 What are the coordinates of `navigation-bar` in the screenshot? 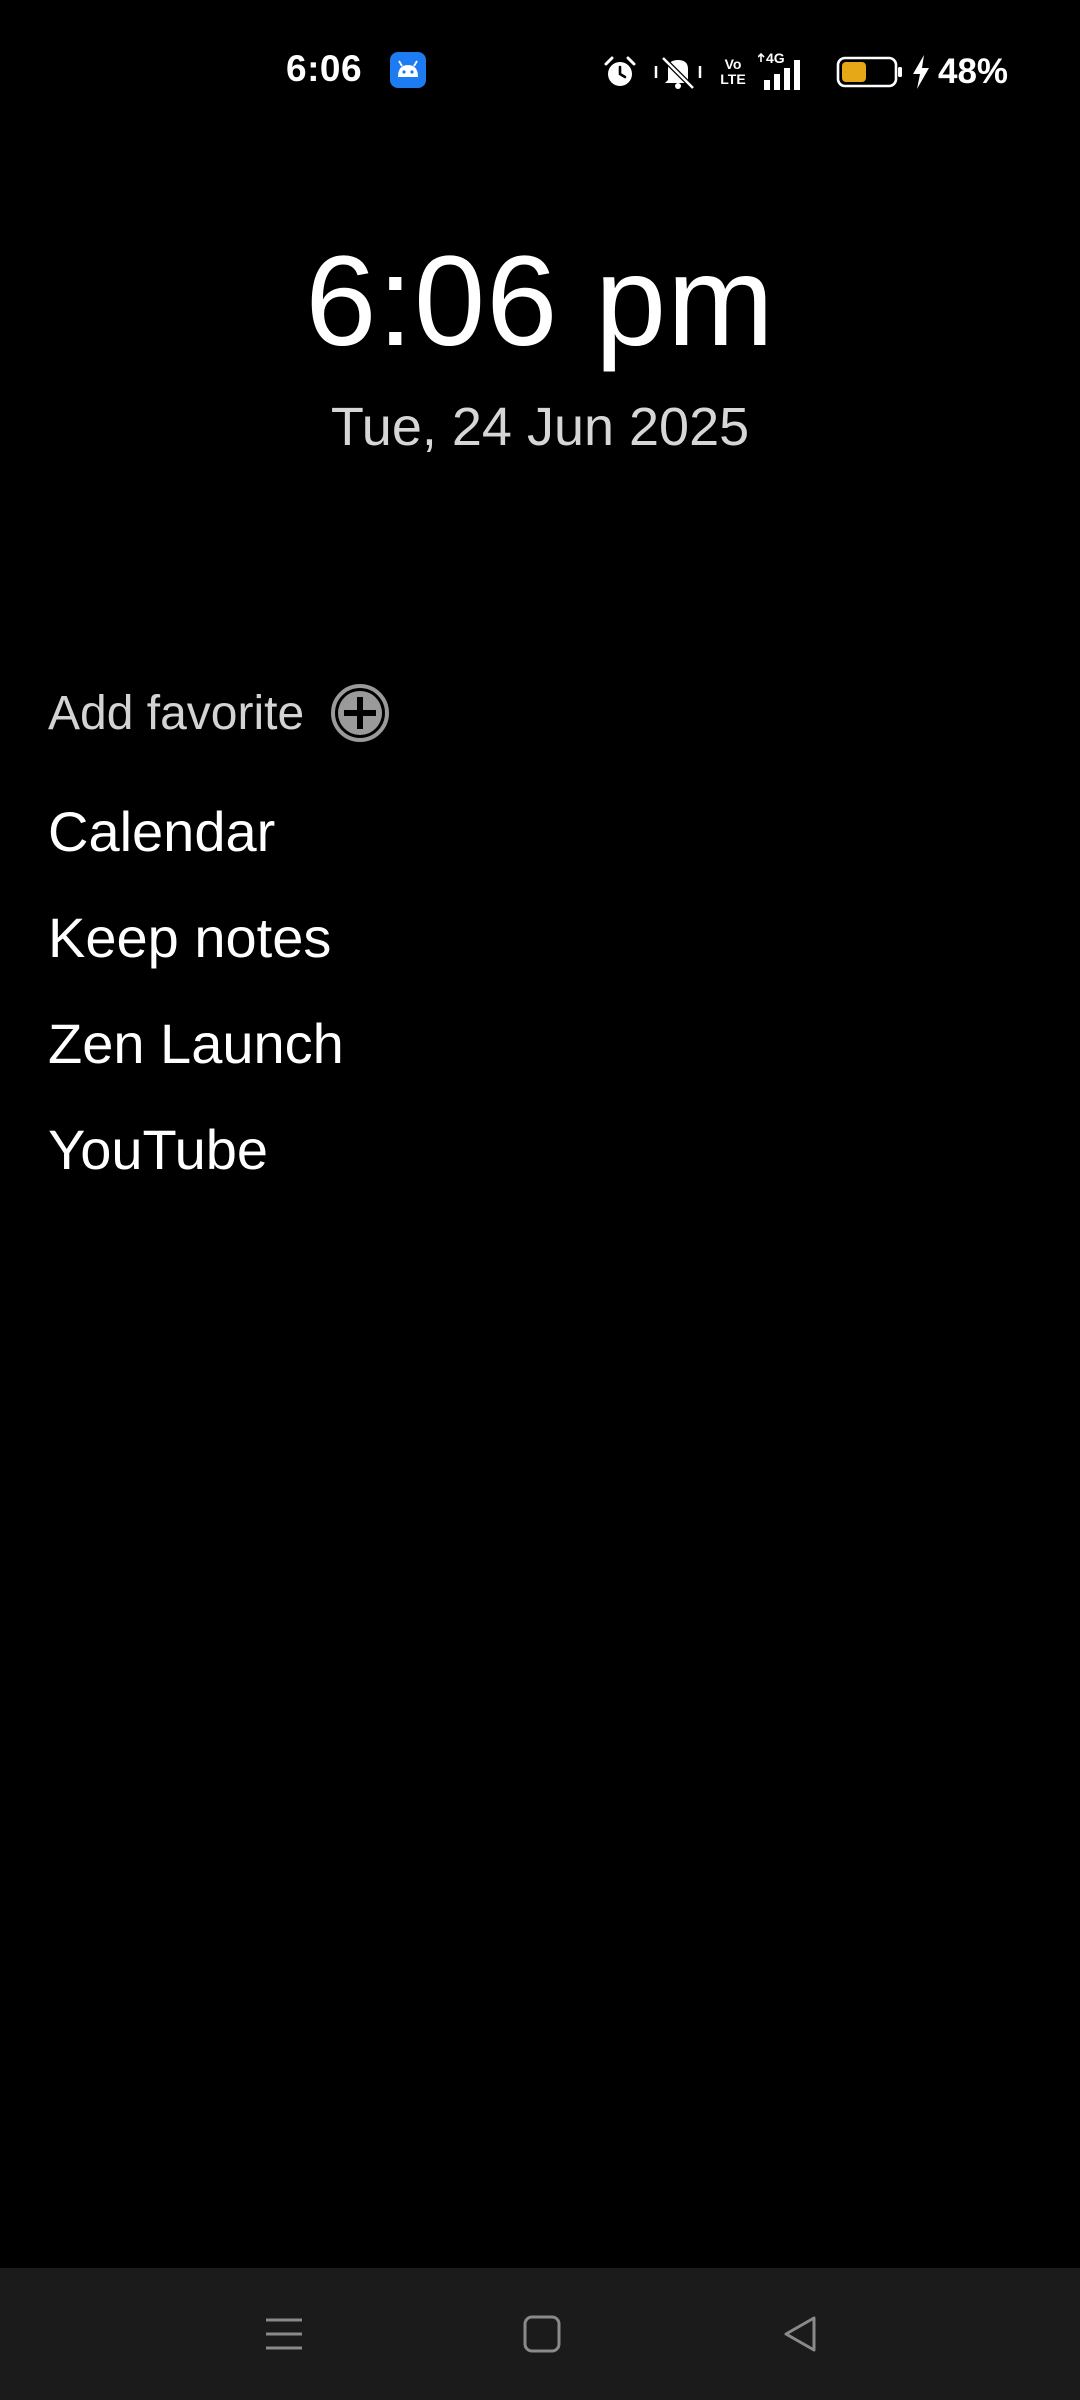 It's located at (540, 2334).